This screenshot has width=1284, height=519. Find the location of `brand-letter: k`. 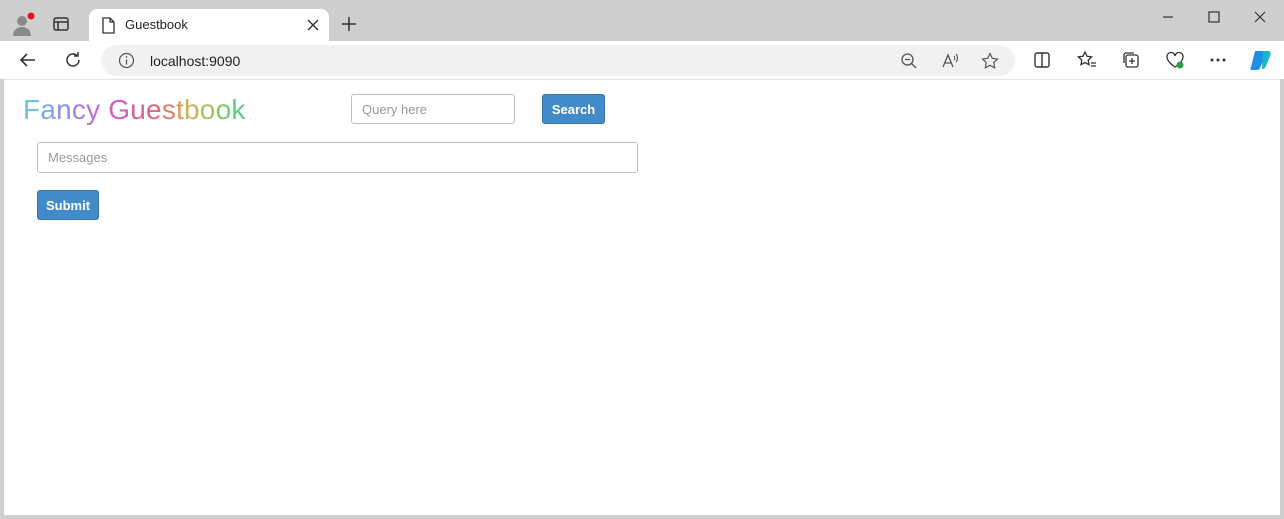

brand-letter: k is located at coordinates (238, 109).